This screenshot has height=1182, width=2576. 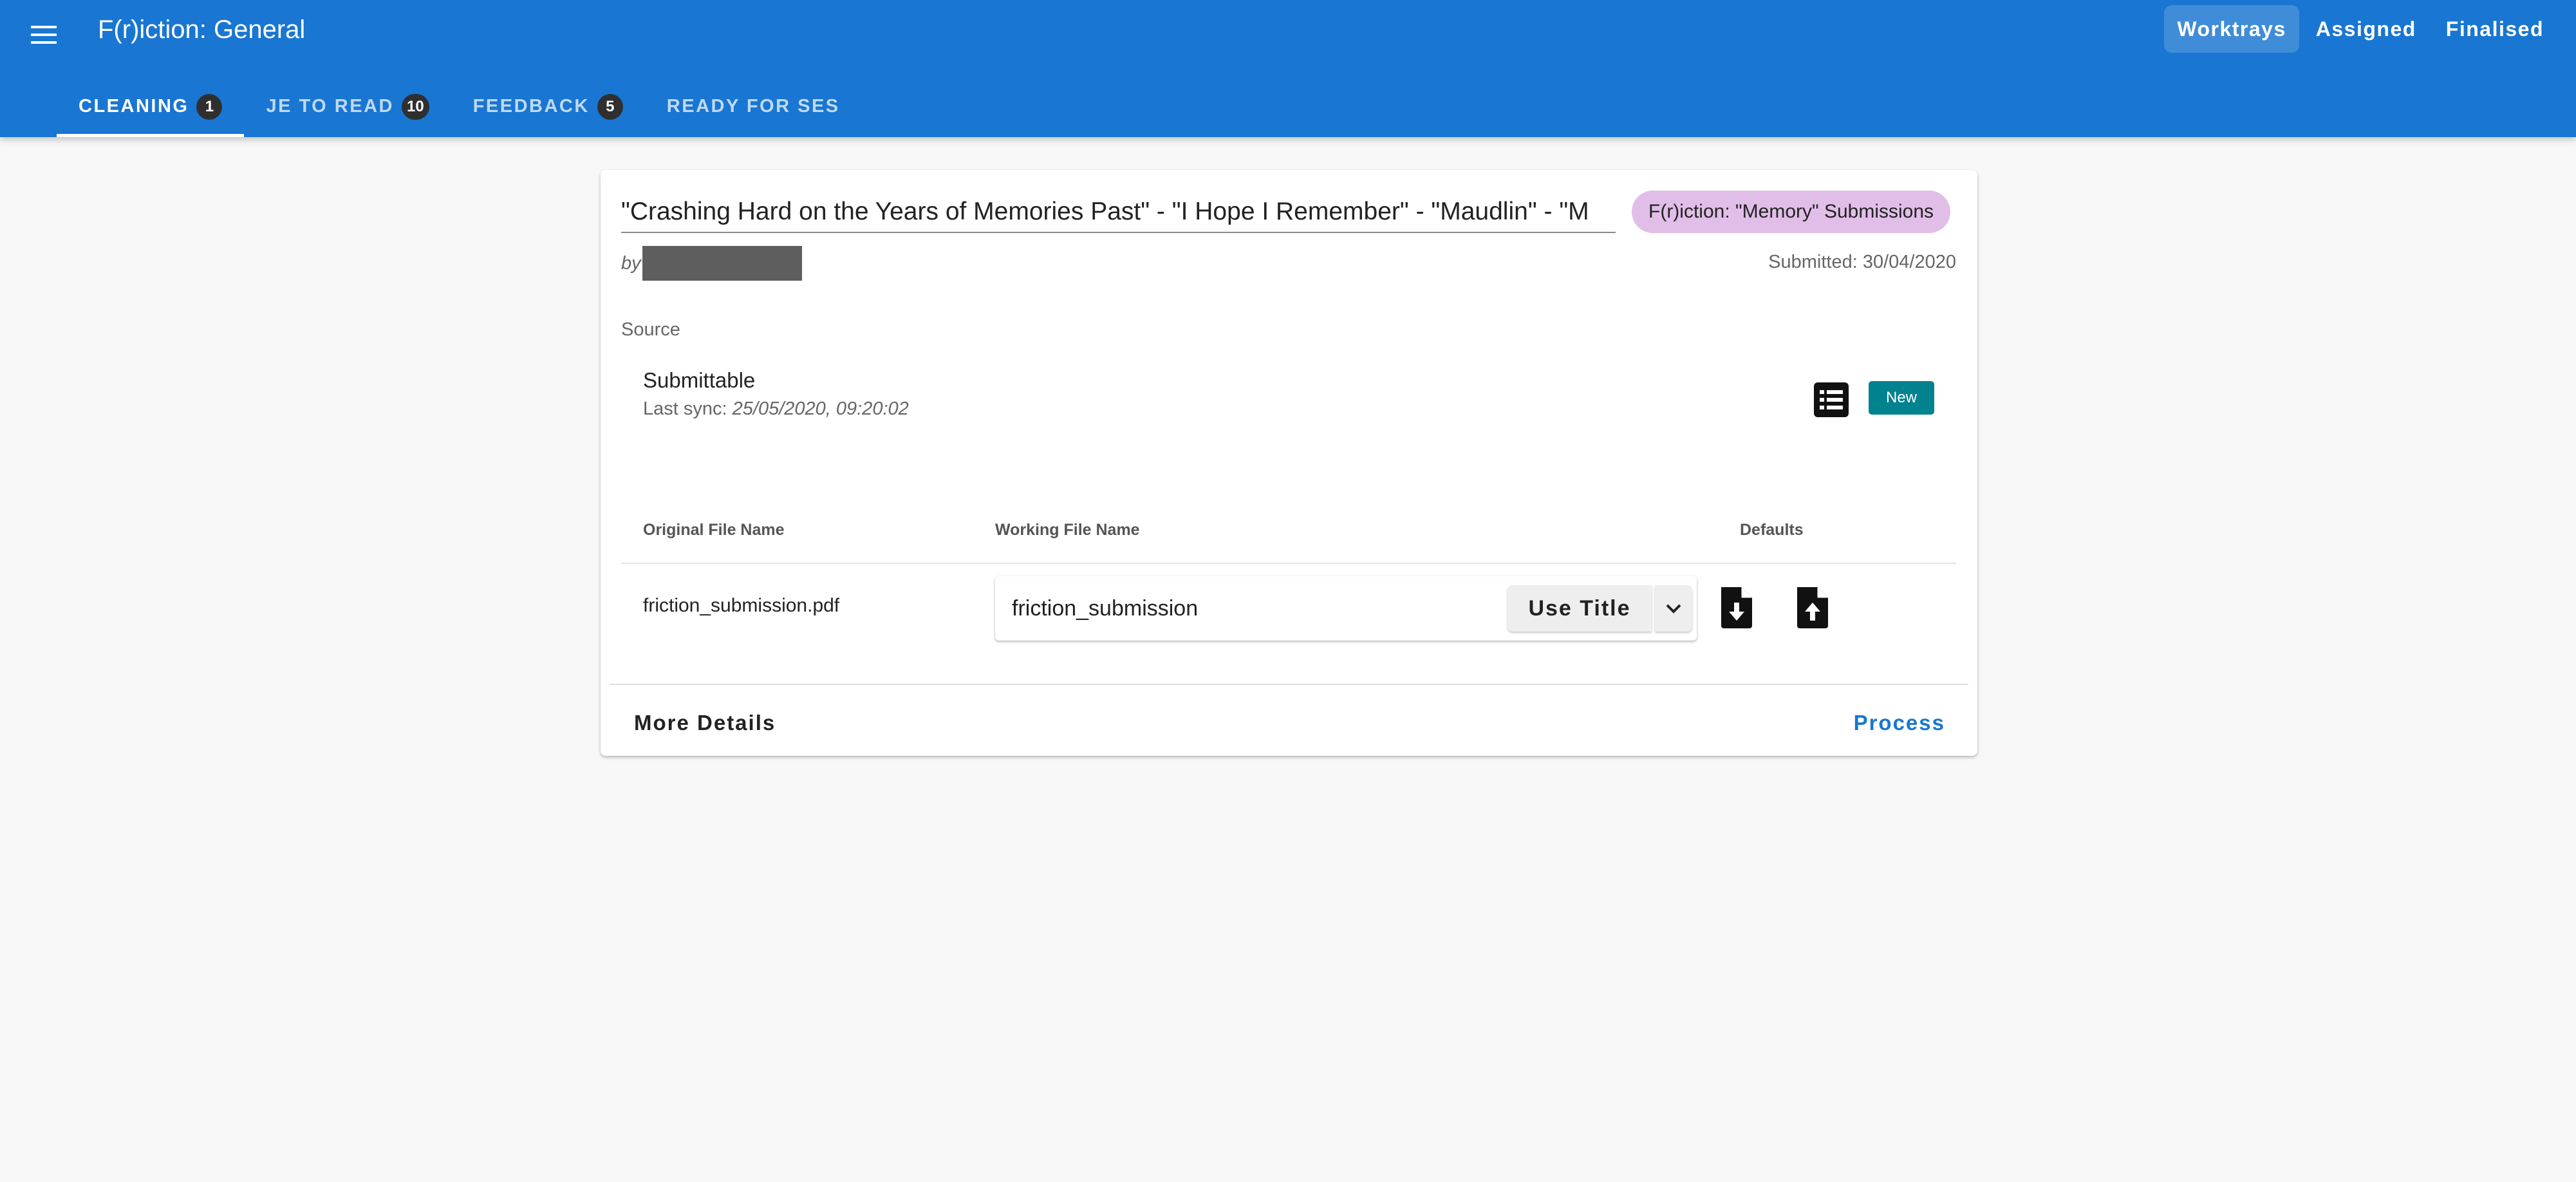 I want to click on tab-count-badge: 10, so click(x=415, y=106).